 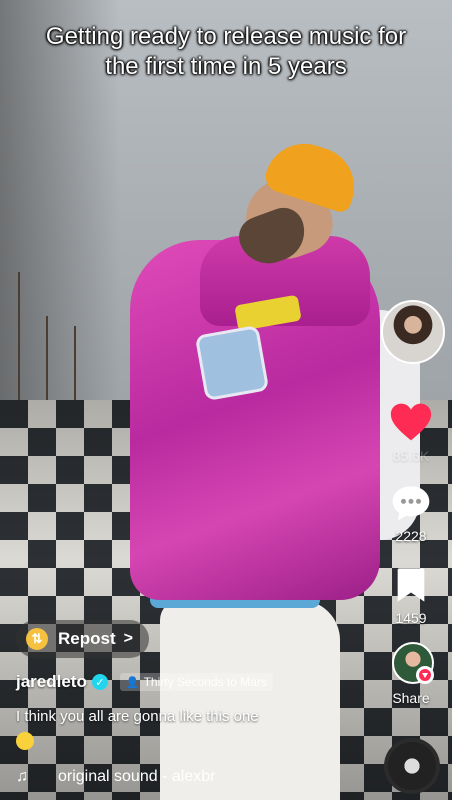 What do you see at coordinates (132, 682) in the screenshot?
I see `person-icon: 👤` at bounding box center [132, 682].